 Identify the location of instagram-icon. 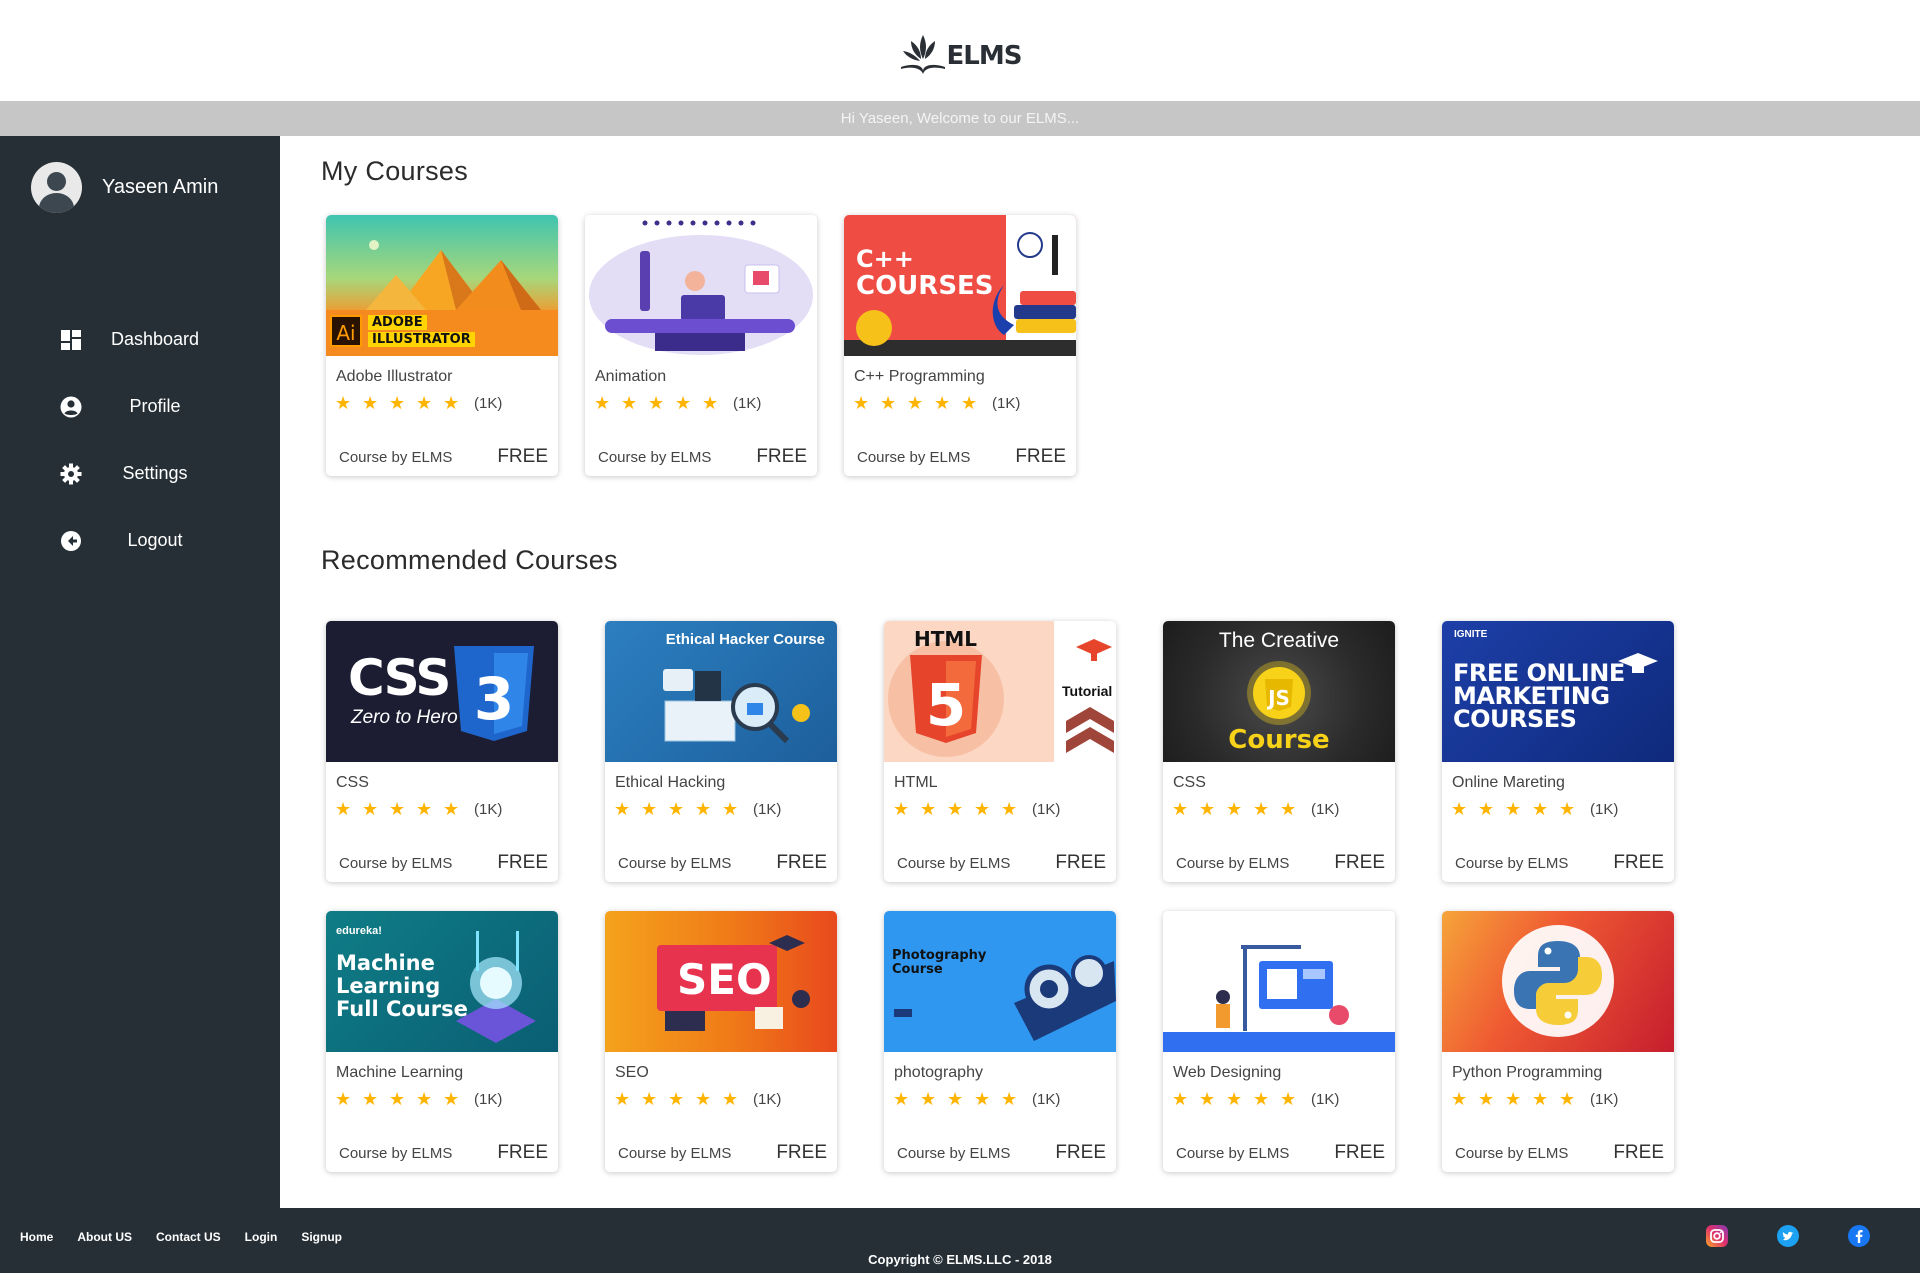
(1717, 1236).